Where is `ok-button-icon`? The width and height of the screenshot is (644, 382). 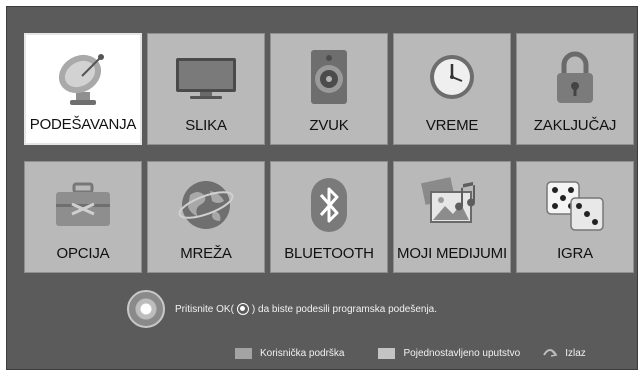
ok-button-icon is located at coordinates (242, 309).